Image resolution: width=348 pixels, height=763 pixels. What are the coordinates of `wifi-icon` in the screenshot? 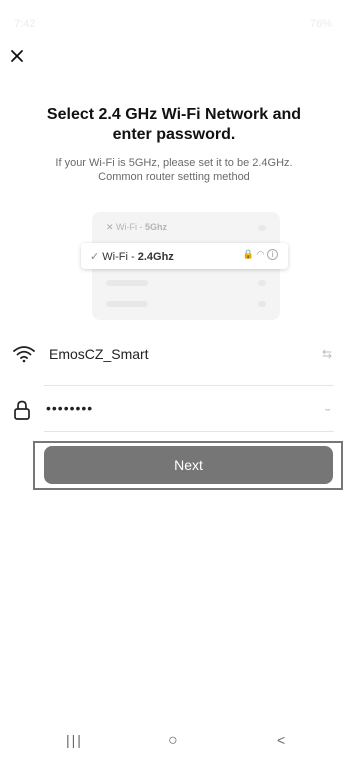 It's located at (24, 354).